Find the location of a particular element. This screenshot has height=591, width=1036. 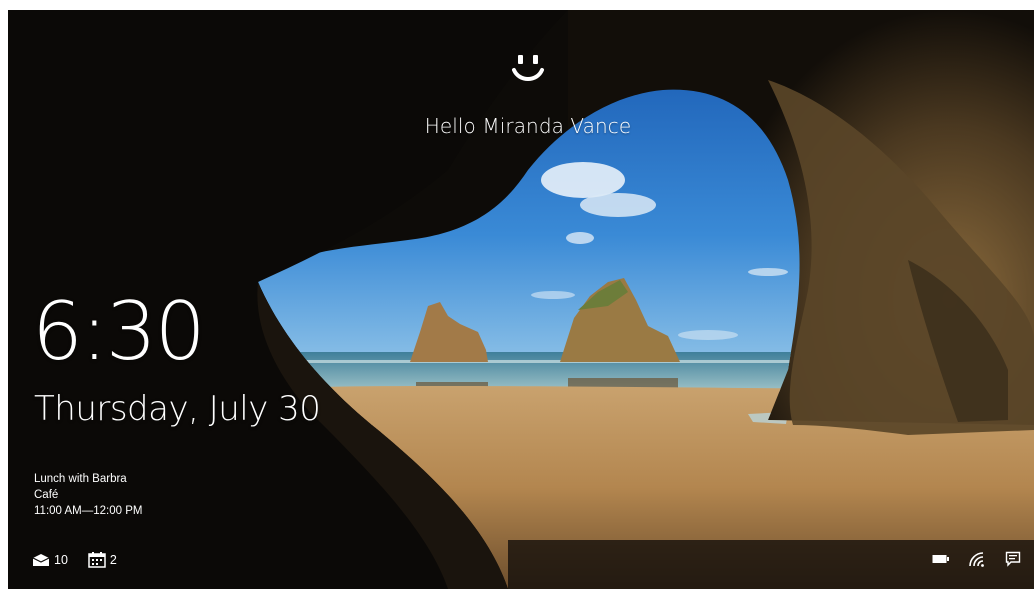

network-status is located at coordinates (977, 559).